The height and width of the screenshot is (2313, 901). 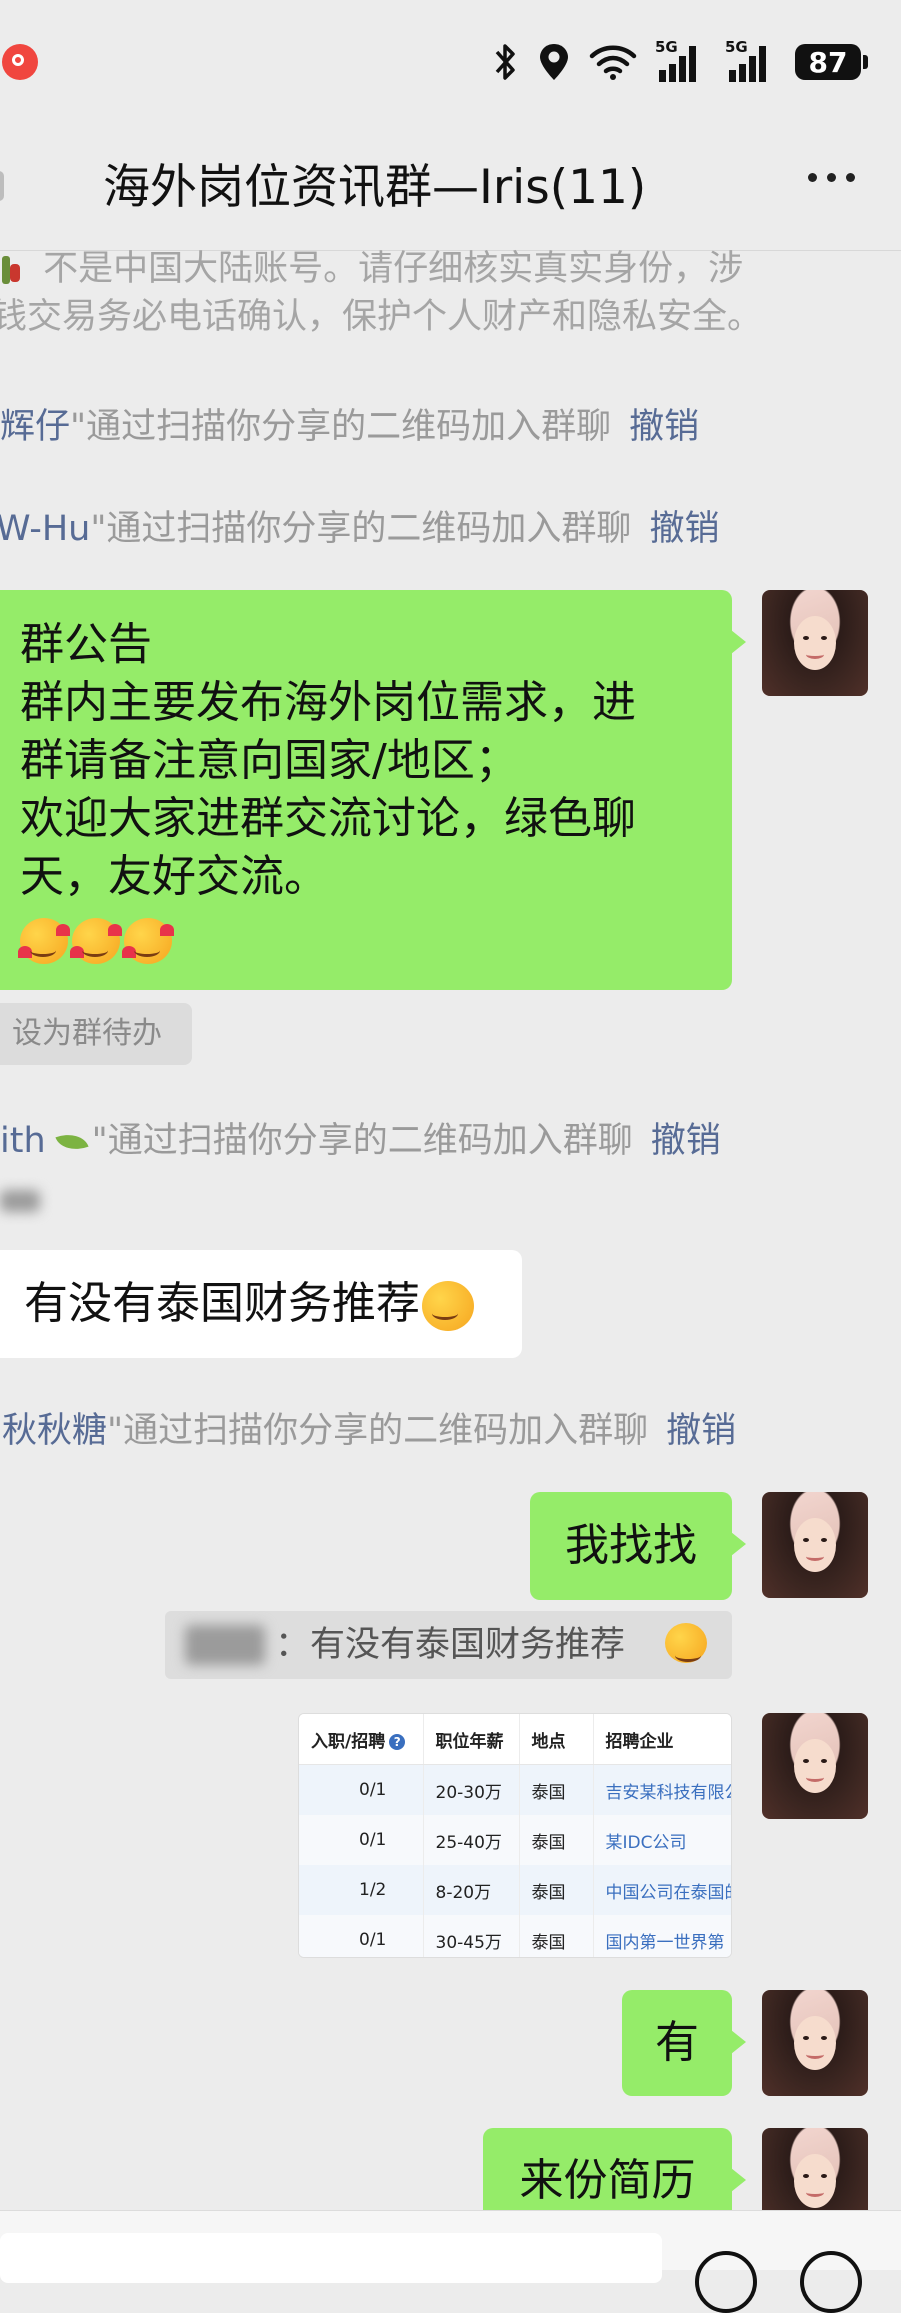 I want to click on system-message: 辉仔"通过扫描你分享的二维码加入群聊 撤销, so click(x=349, y=423).